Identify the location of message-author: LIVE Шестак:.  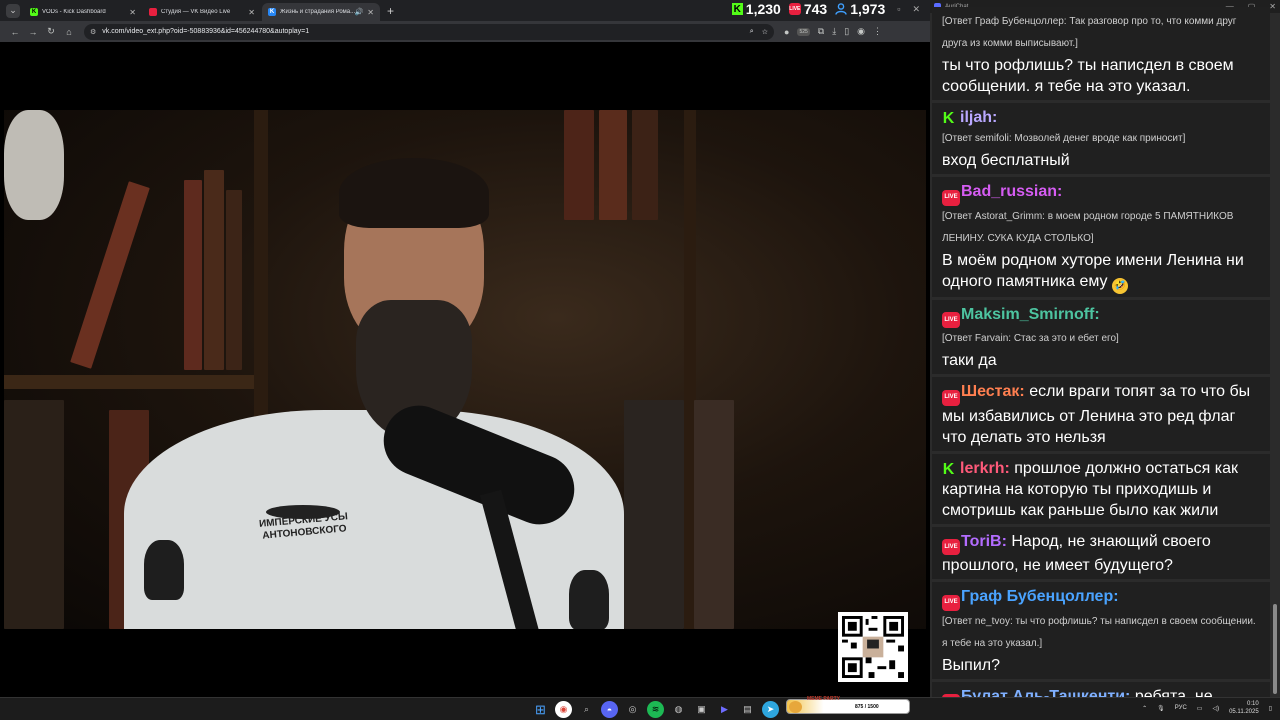
(983, 394).